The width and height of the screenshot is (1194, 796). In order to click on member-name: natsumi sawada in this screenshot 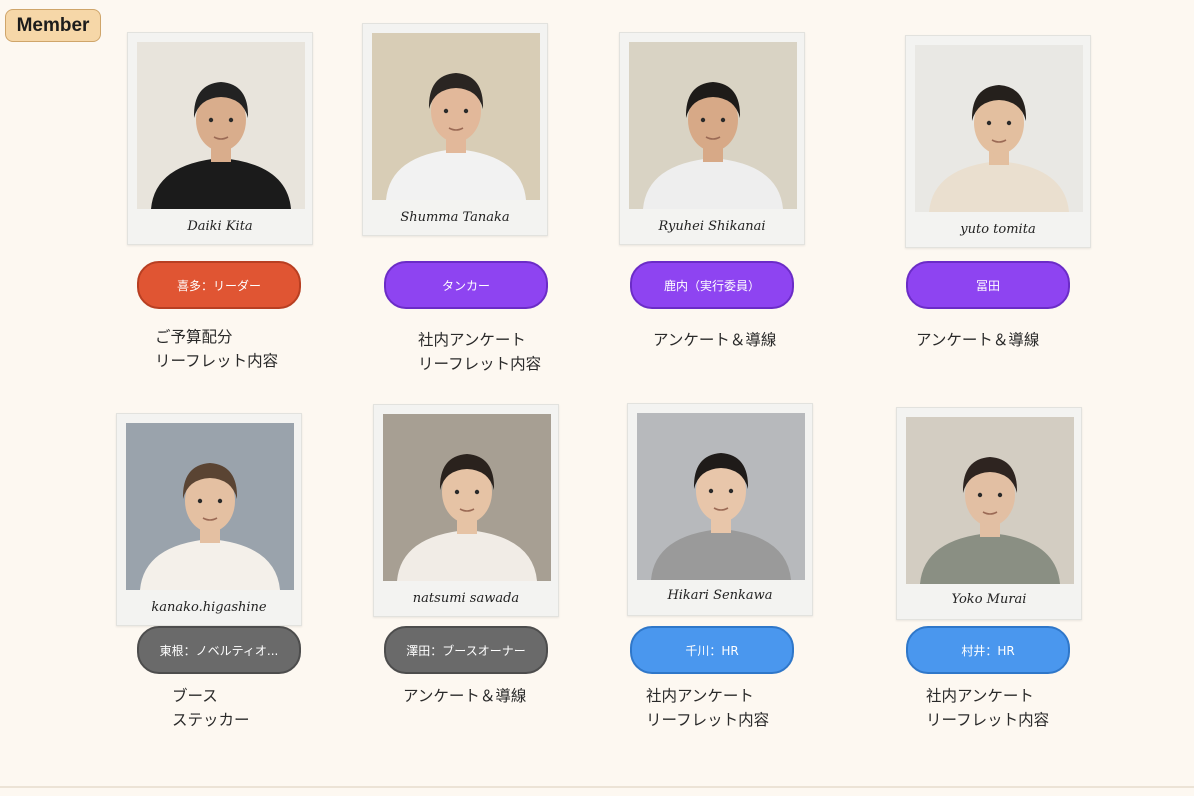, I will do `click(466, 598)`.